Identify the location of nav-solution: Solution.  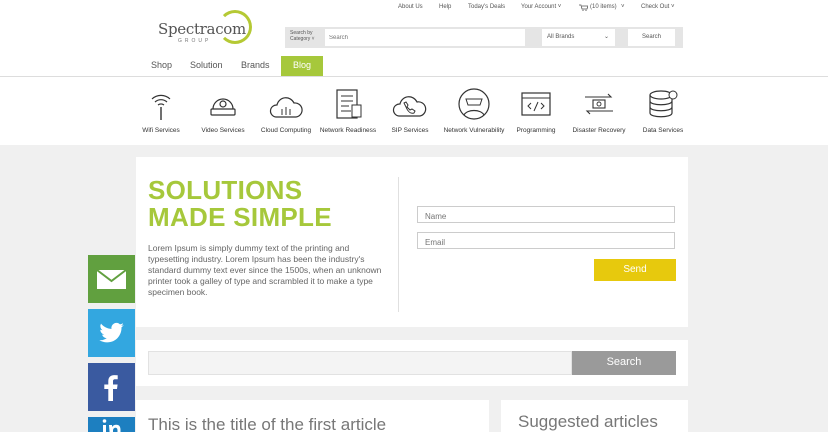
(206, 65).